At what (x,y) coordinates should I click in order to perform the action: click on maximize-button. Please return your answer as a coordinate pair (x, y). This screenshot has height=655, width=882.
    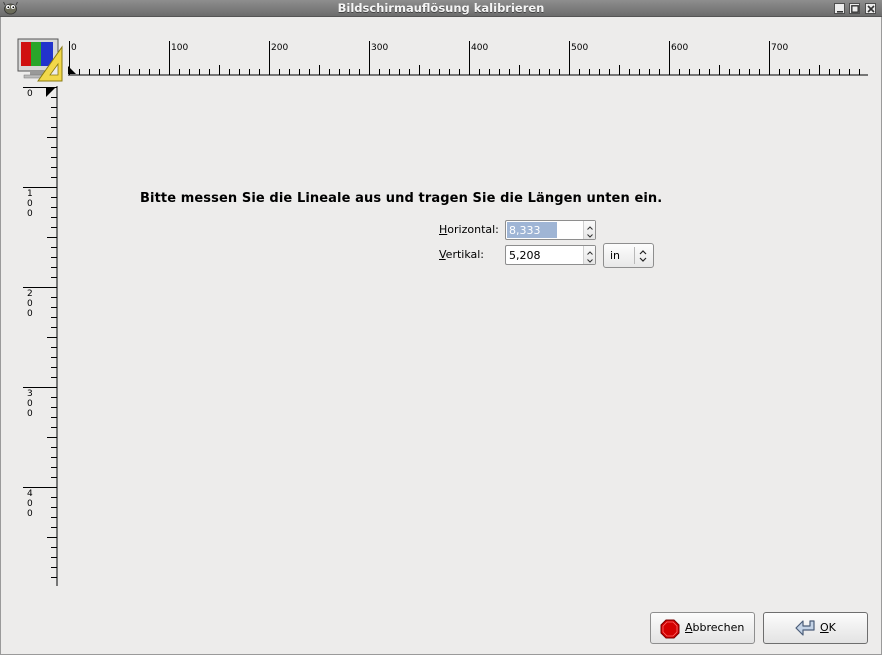
    Looking at the image, I should click on (854, 8).